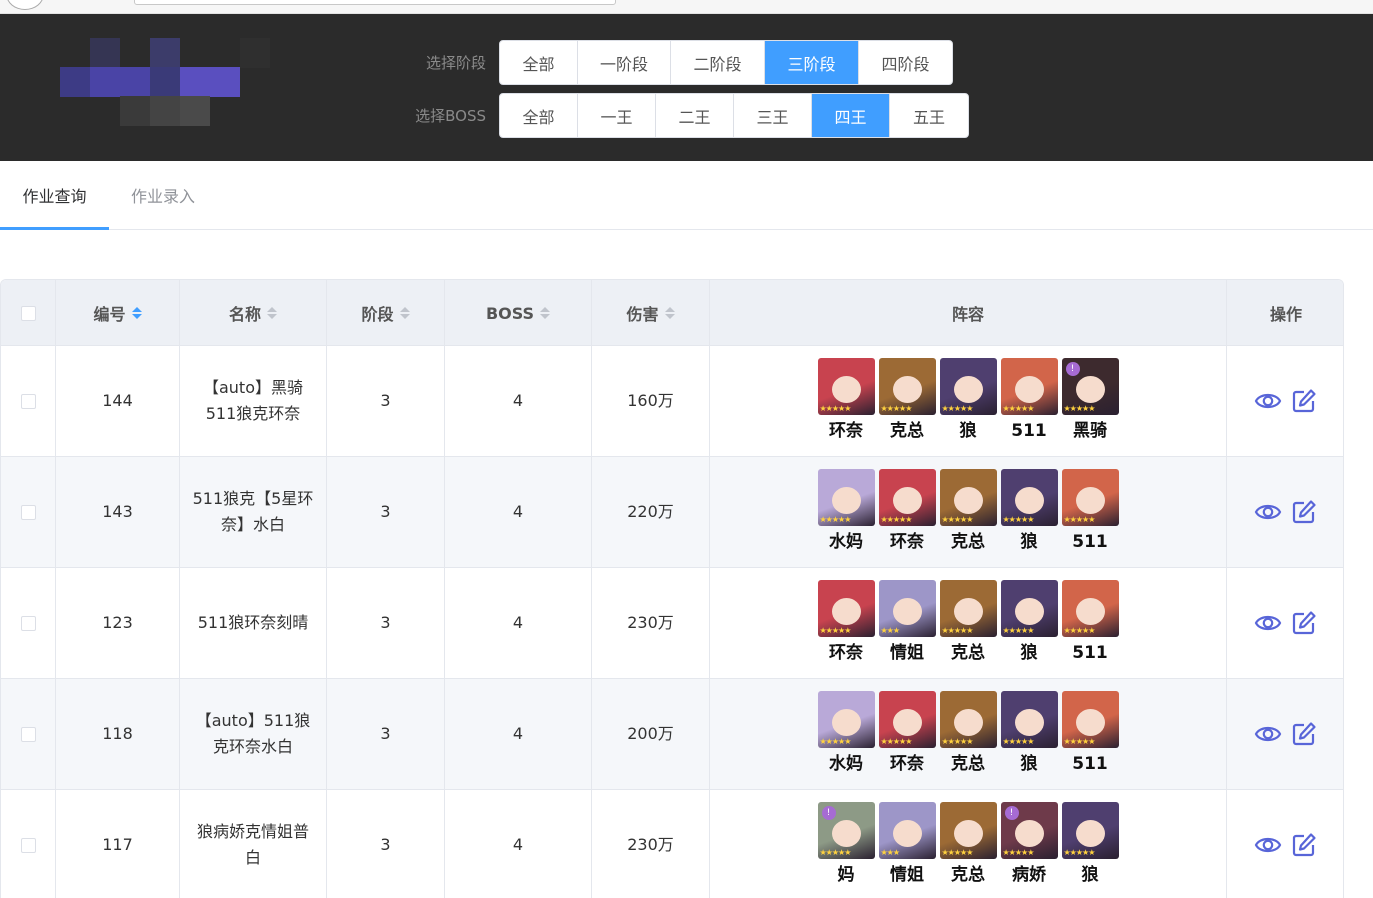 The image size is (1373, 898). What do you see at coordinates (695, 115) in the screenshot?
I see `boss-option: 二王` at bounding box center [695, 115].